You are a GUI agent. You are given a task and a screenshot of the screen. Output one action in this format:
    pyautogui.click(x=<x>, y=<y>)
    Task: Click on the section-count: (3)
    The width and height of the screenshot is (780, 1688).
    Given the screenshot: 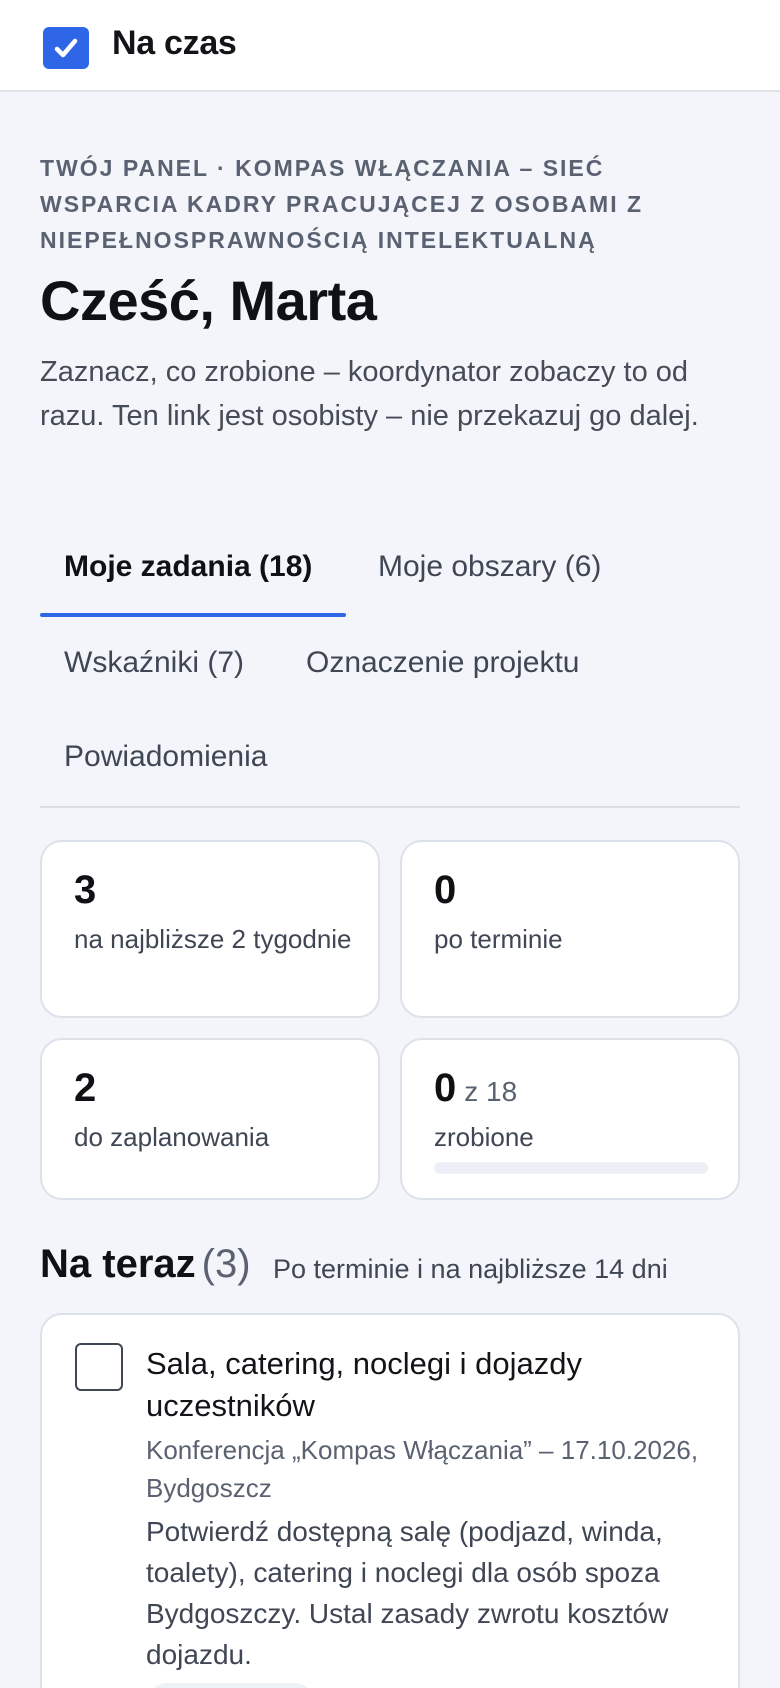 What is the action you would take?
    pyautogui.click(x=226, y=1264)
    